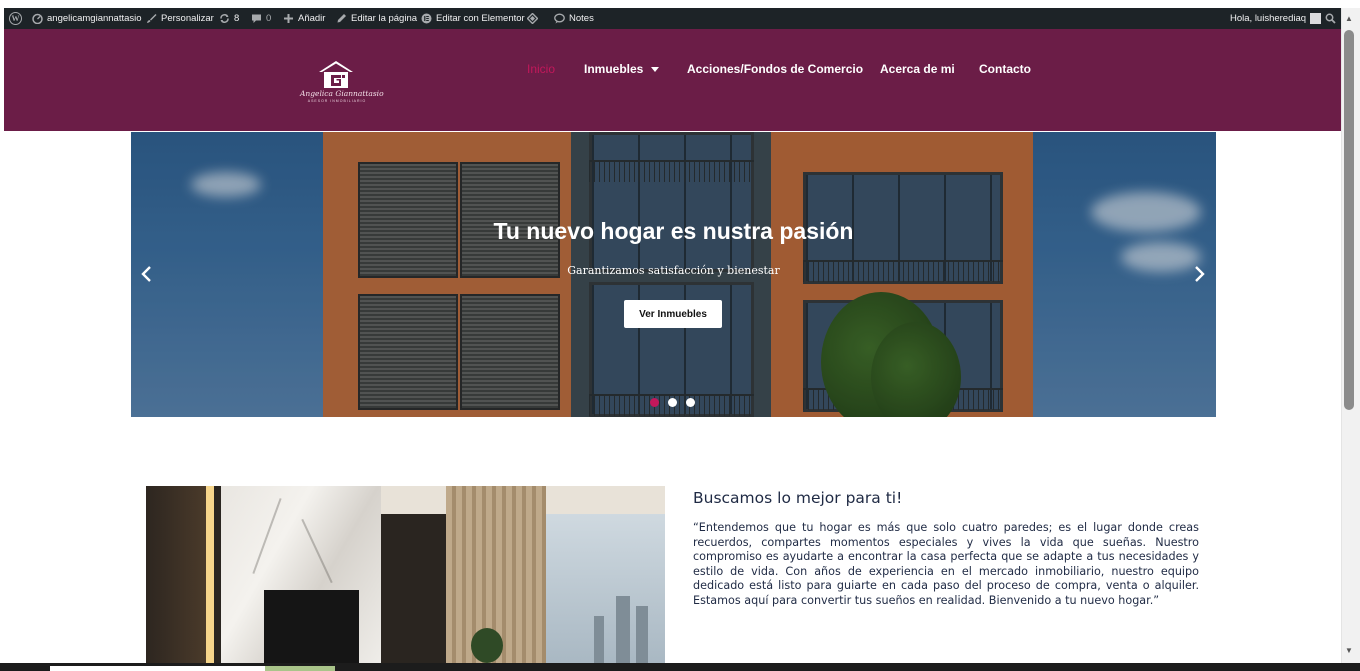  I want to click on updates-count: 8, so click(237, 18).